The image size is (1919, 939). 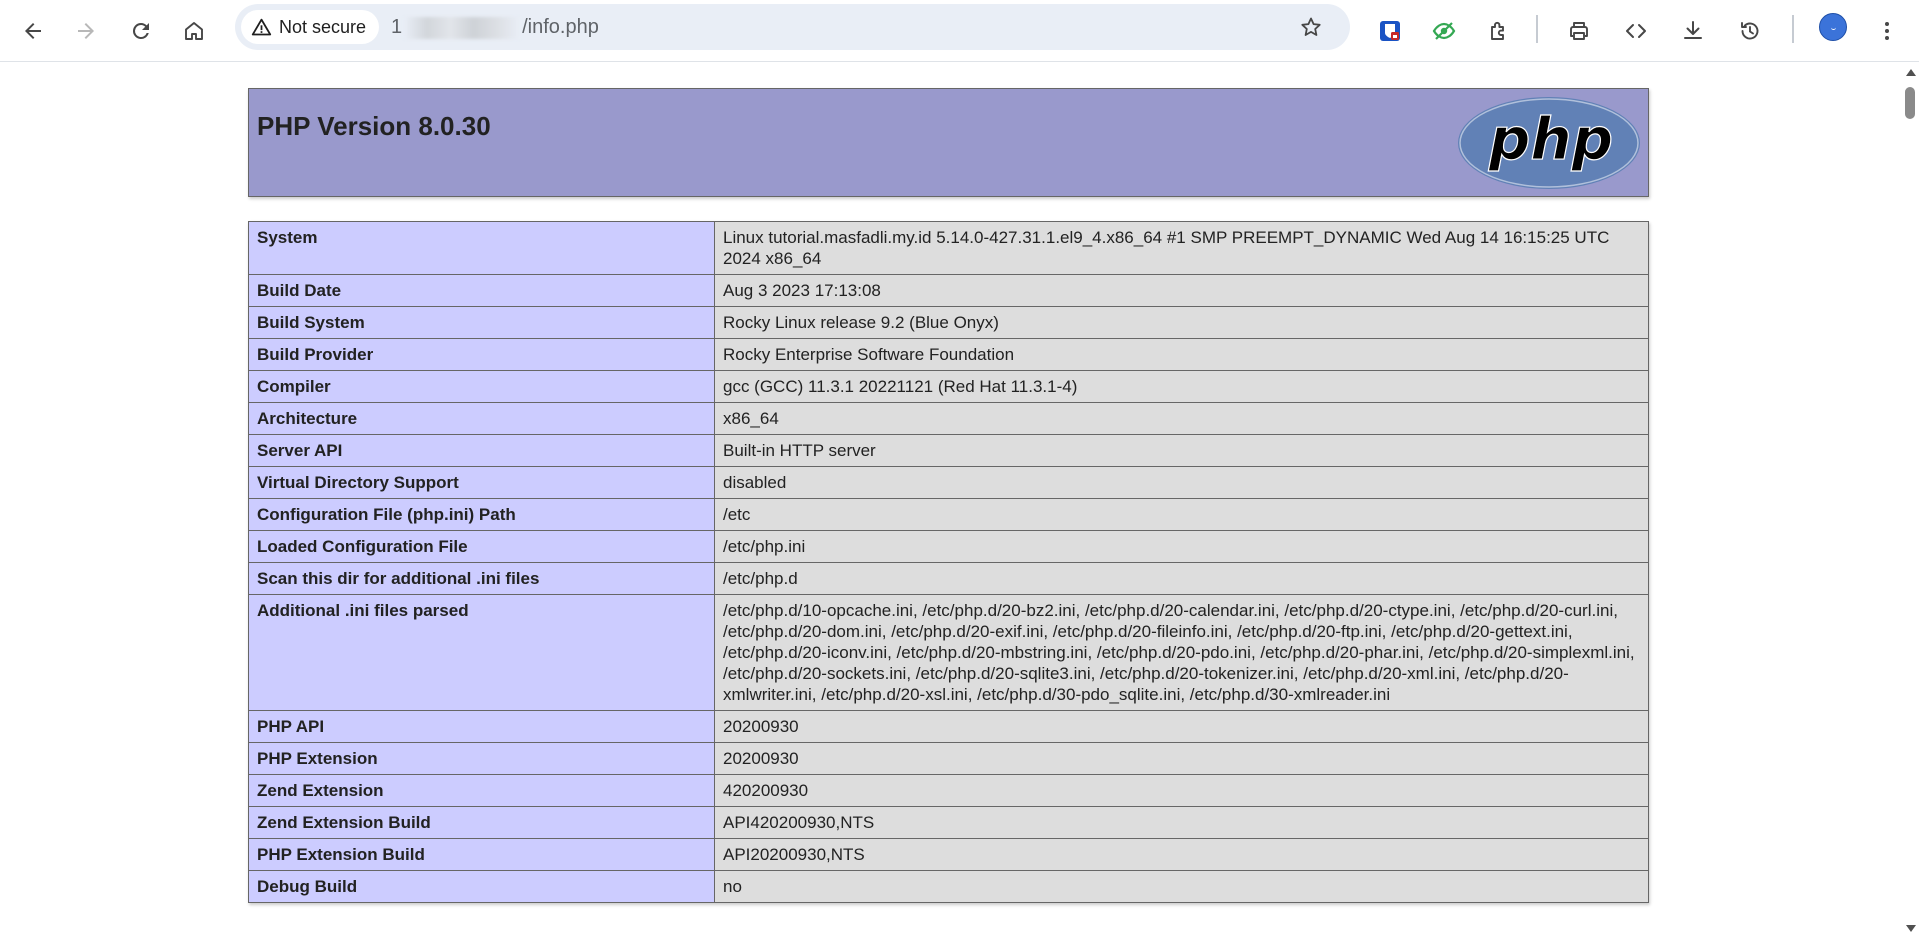 What do you see at coordinates (1181, 822) in the screenshot?
I see `row-value: API420200930,NTS` at bounding box center [1181, 822].